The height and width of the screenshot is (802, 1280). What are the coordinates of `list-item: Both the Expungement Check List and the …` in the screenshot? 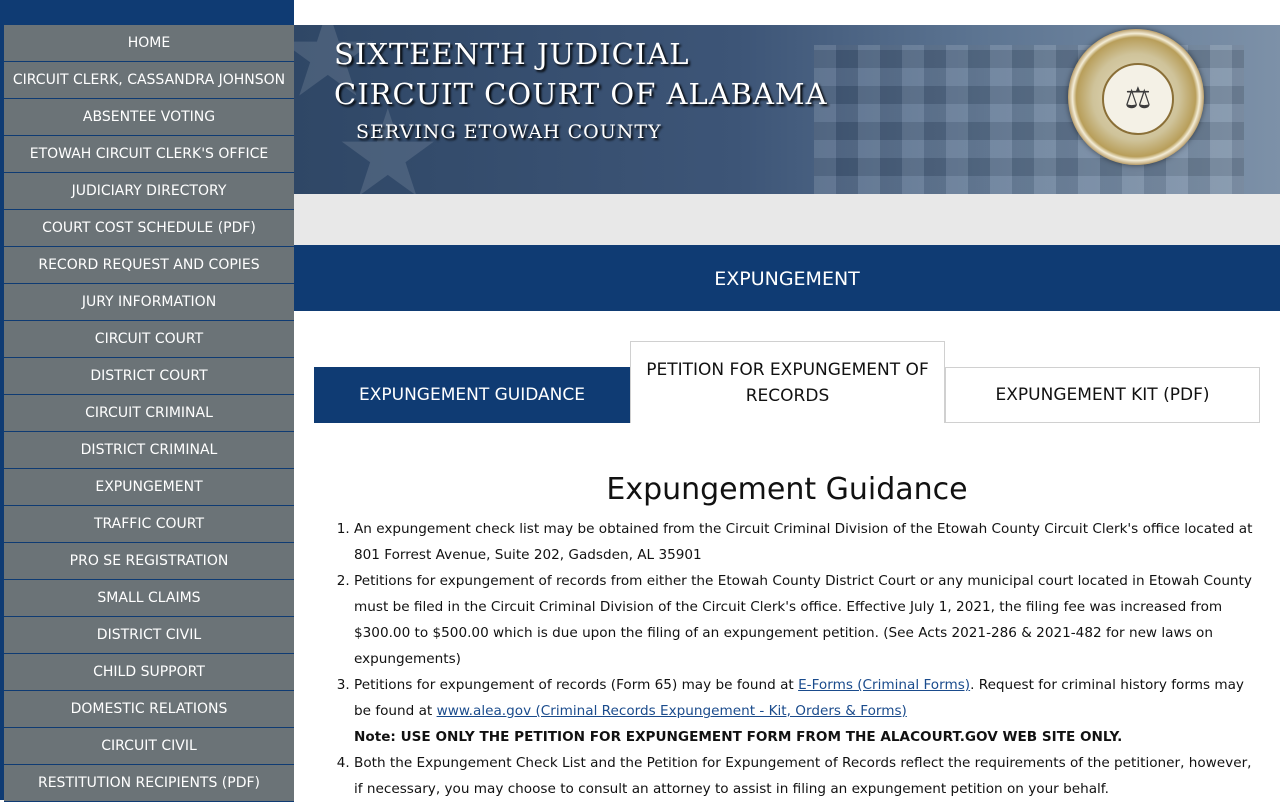 It's located at (807, 776).